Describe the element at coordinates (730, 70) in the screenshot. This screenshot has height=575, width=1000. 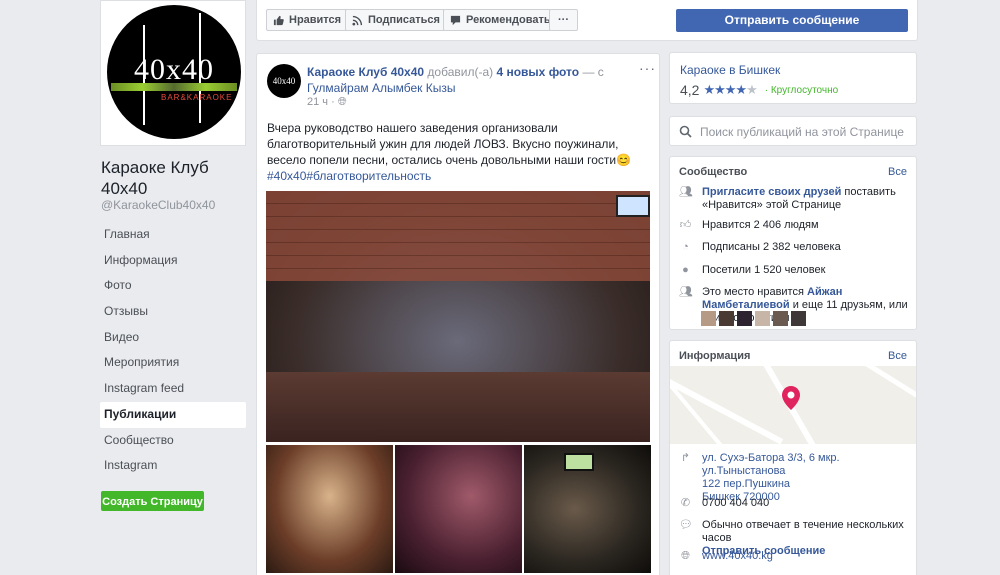
I see `category-link: Караоке в Бишкек` at that location.